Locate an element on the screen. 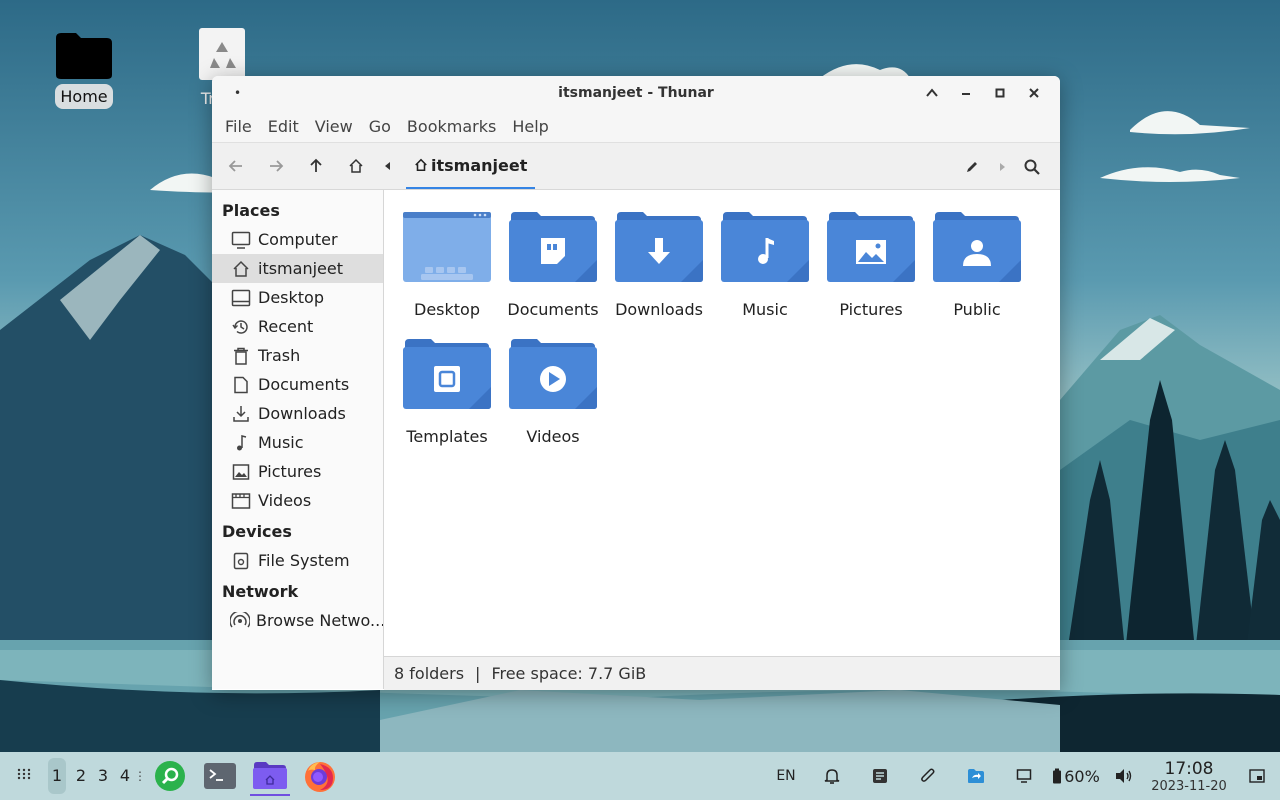 The width and height of the screenshot is (1280, 800). taskbar-file-manager-app is located at coordinates (270, 776).